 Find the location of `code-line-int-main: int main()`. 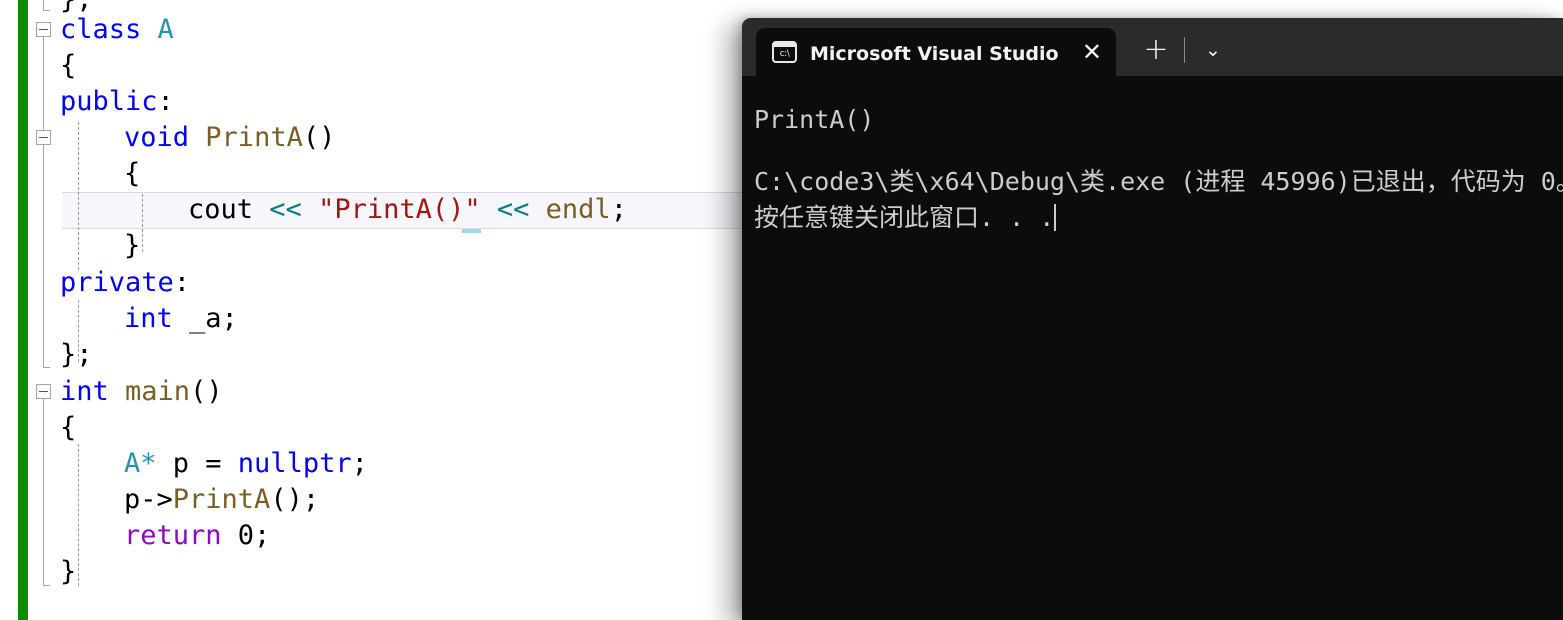

code-line-int-main: int main() is located at coordinates (141, 392).